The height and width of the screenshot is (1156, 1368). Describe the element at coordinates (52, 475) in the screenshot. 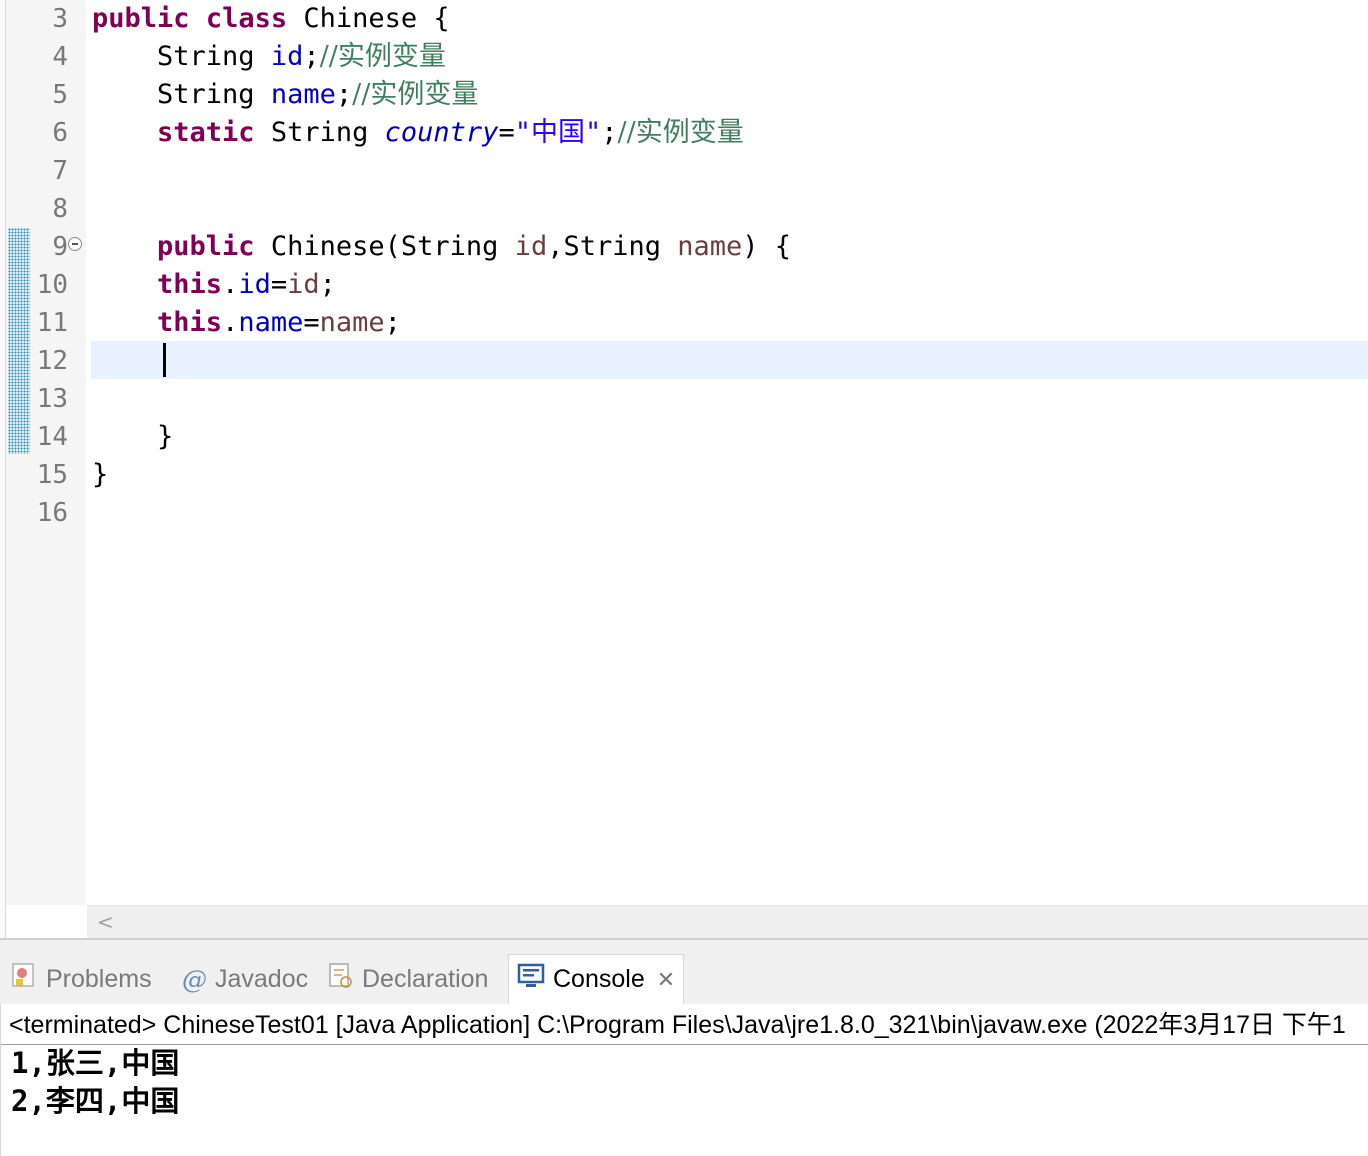

I see `line-number: 15` at that location.